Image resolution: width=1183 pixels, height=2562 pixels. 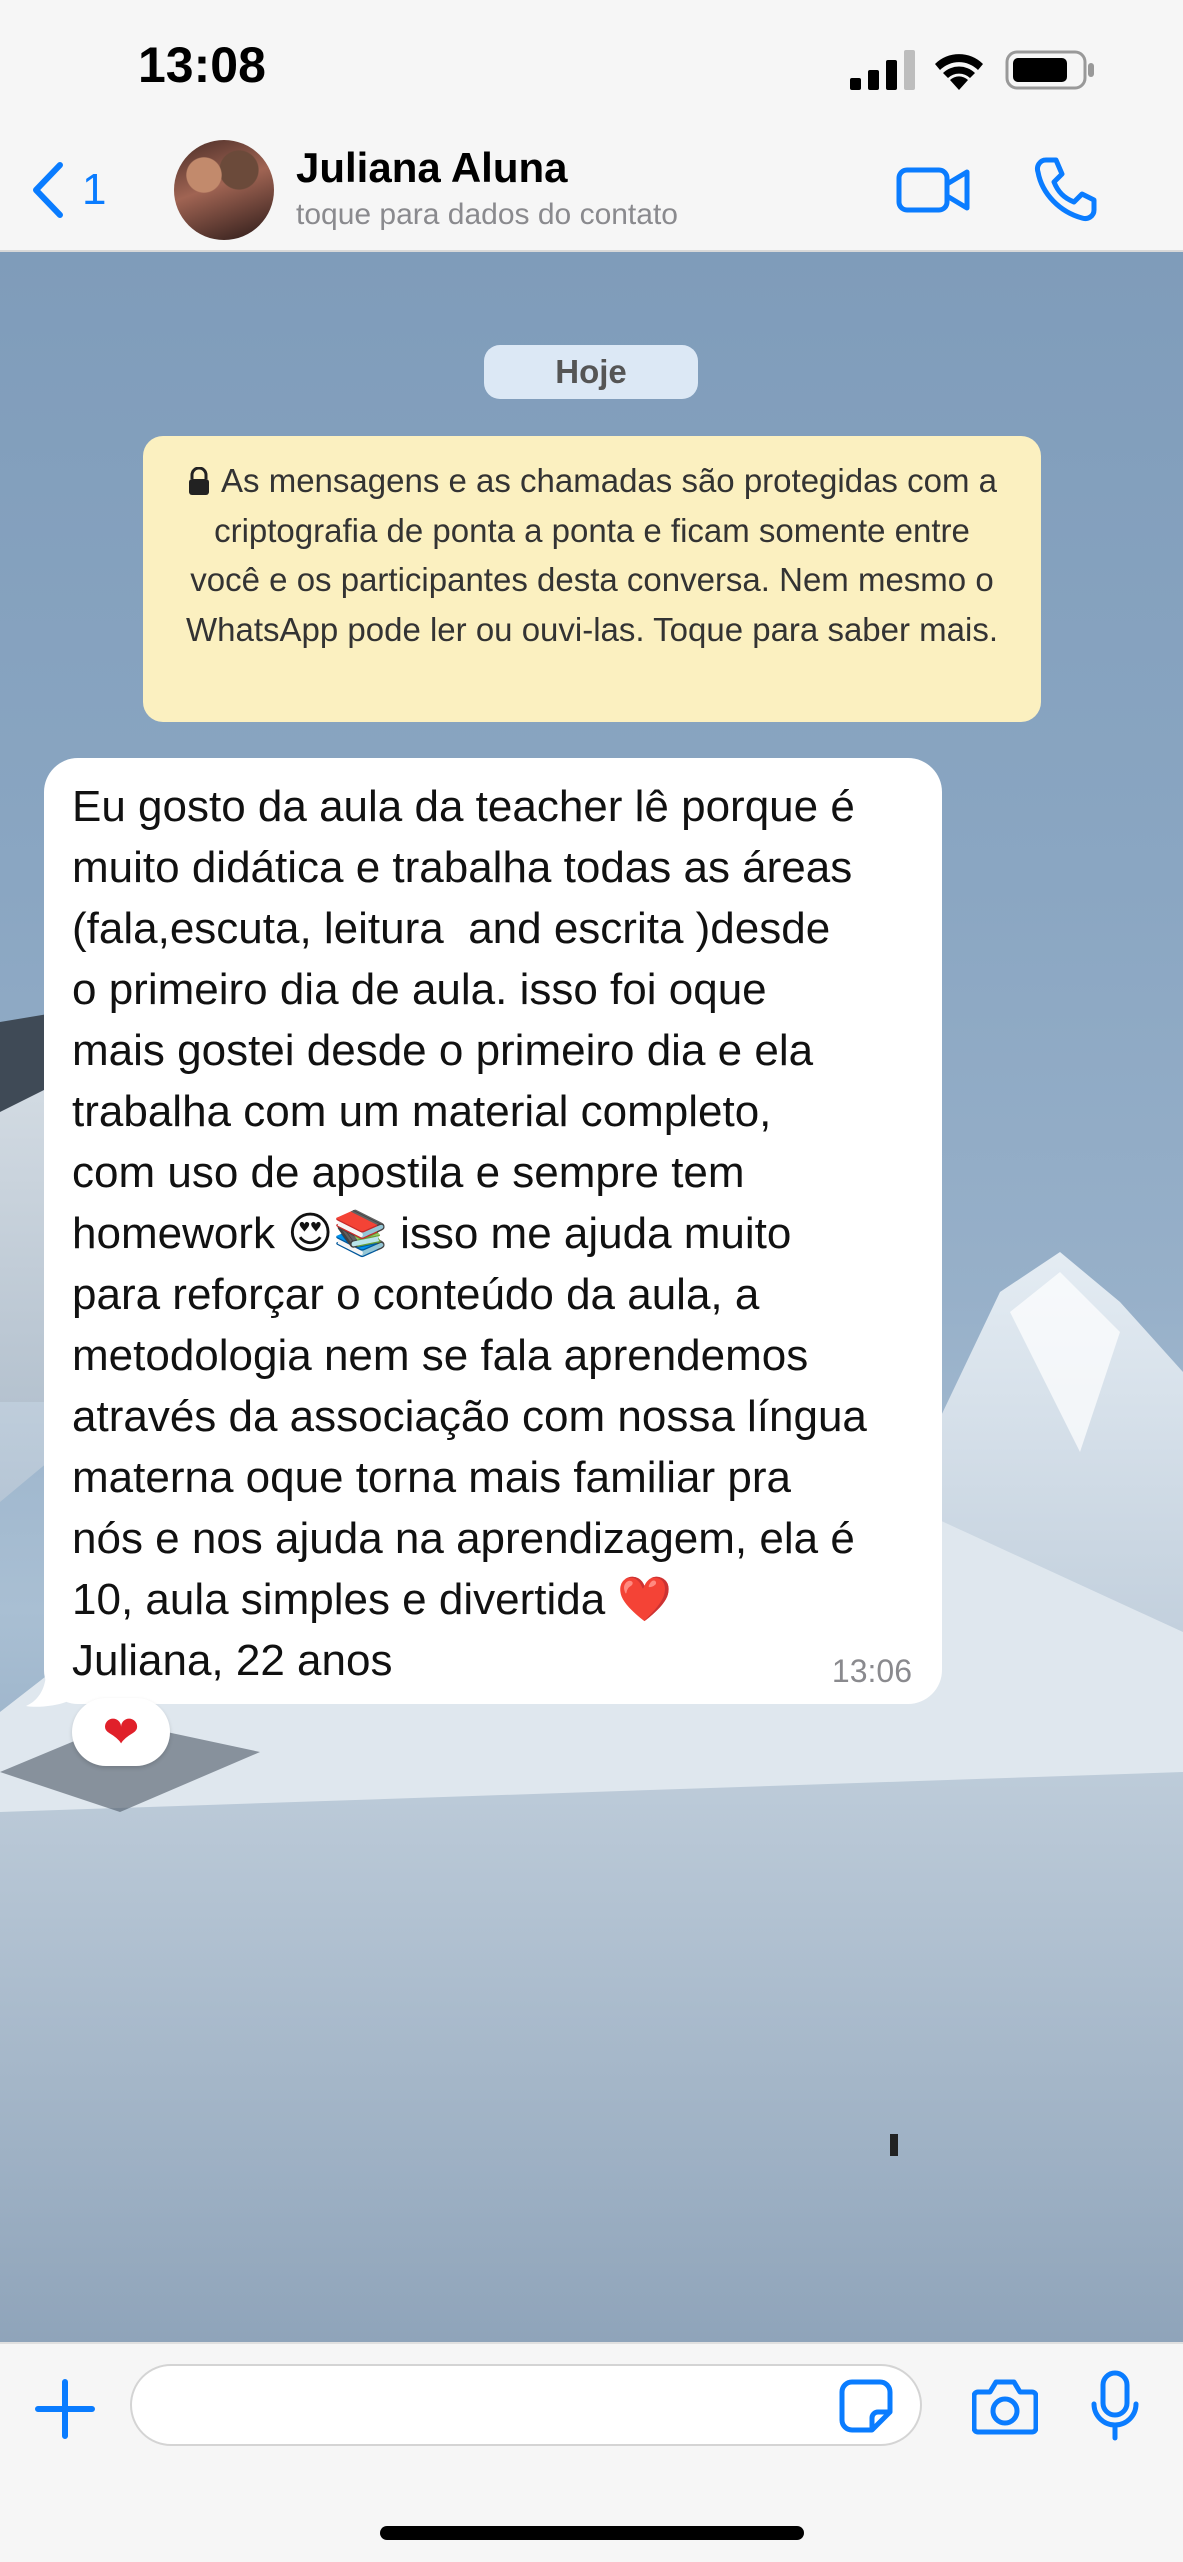 I want to click on date-separator: Hoje, so click(x=591, y=372).